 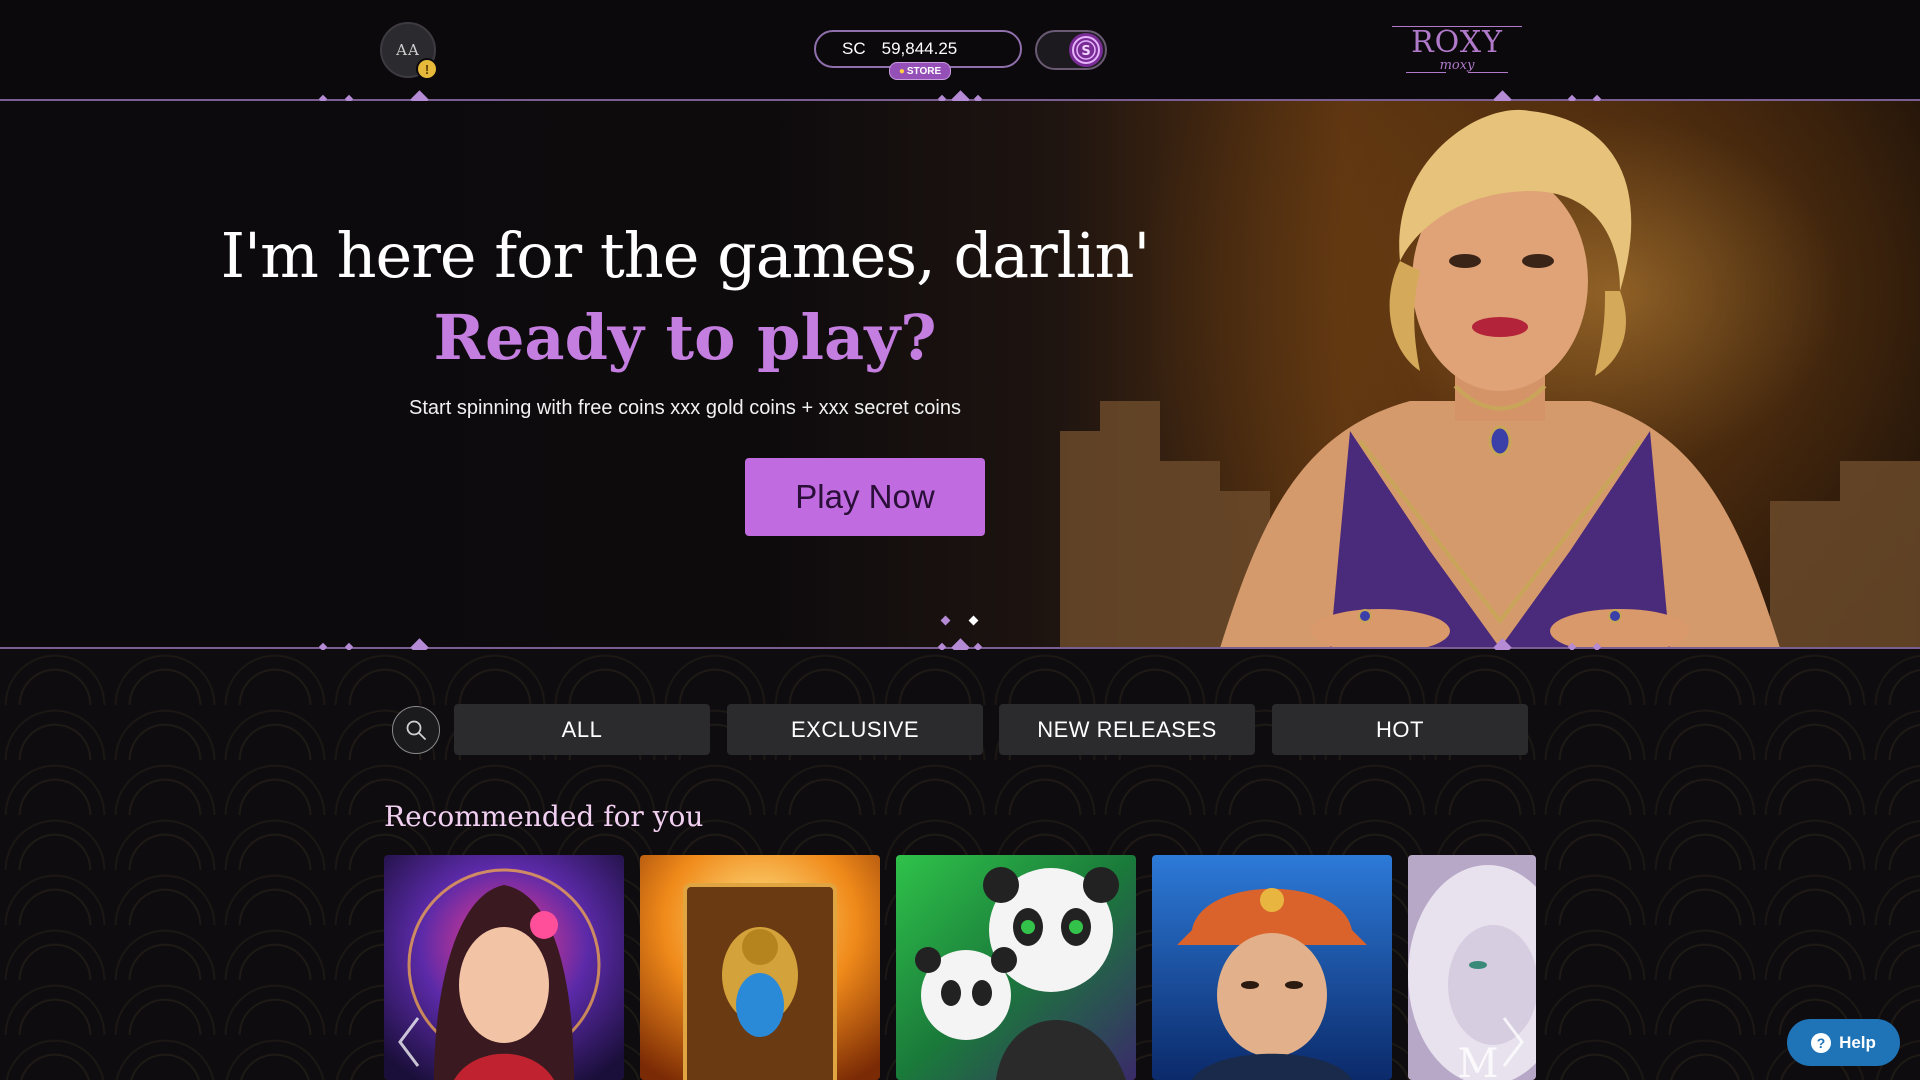 What do you see at coordinates (1457, 65) in the screenshot?
I see `logo-sub-text: moxy` at bounding box center [1457, 65].